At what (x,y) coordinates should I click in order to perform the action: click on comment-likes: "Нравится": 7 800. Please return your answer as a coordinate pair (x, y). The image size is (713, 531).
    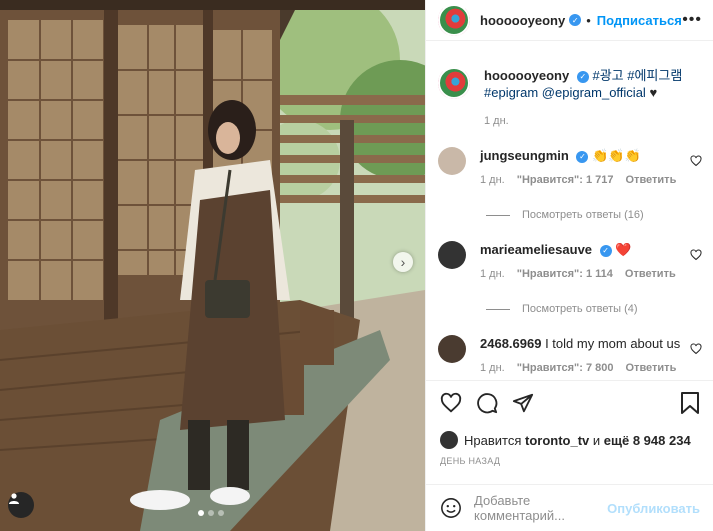
    Looking at the image, I should click on (565, 368).